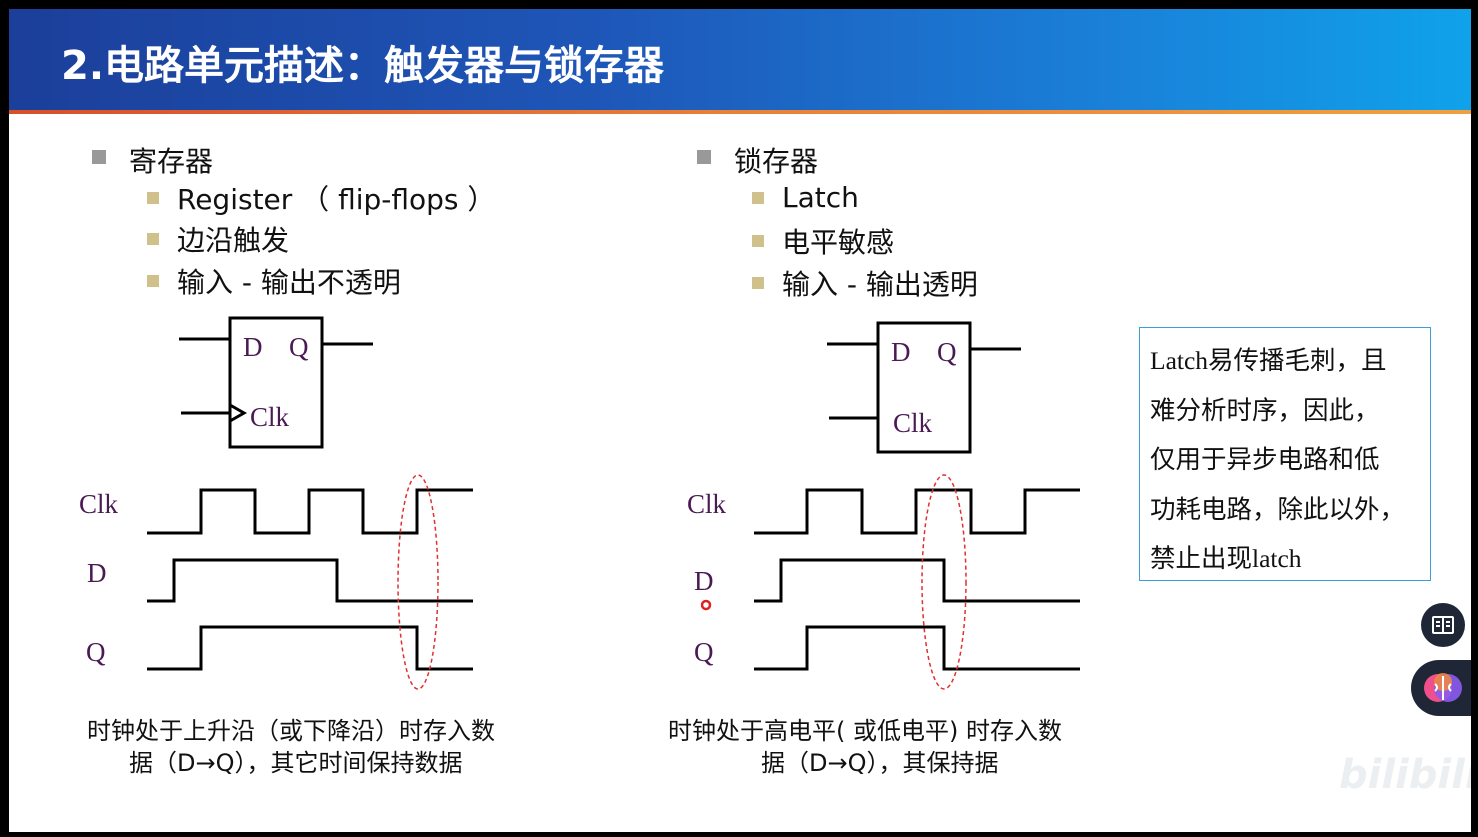 The height and width of the screenshot is (837, 1478). What do you see at coordinates (1278, 509) in the screenshot?
I see `note-line: 功耗电路，除此以外，` at bounding box center [1278, 509].